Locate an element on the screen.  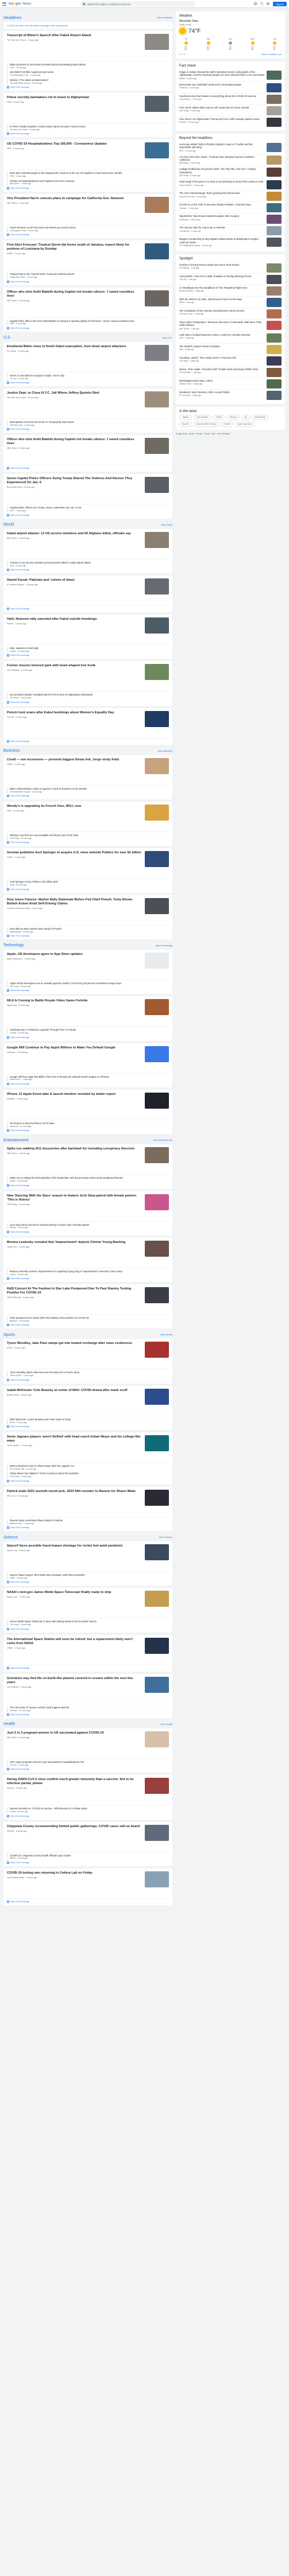
topic-chip: Dancing With the Stars is located at coordinates (206, 424).